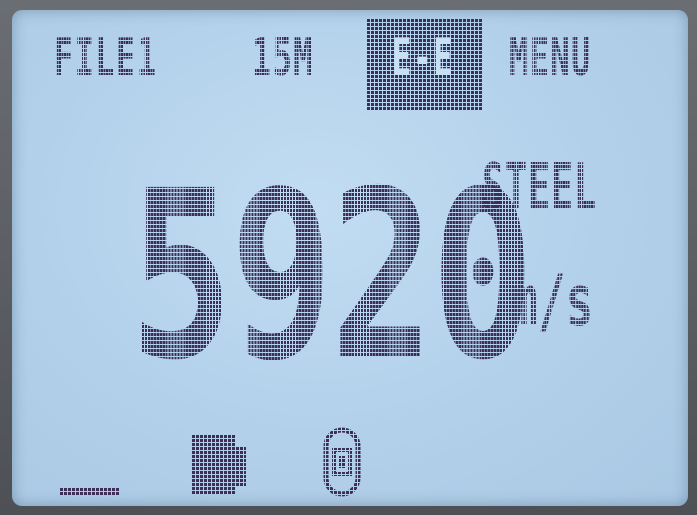 The width and height of the screenshot is (697, 515). What do you see at coordinates (219, 464) in the screenshot?
I see `battery-icon` at bounding box center [219, 464].